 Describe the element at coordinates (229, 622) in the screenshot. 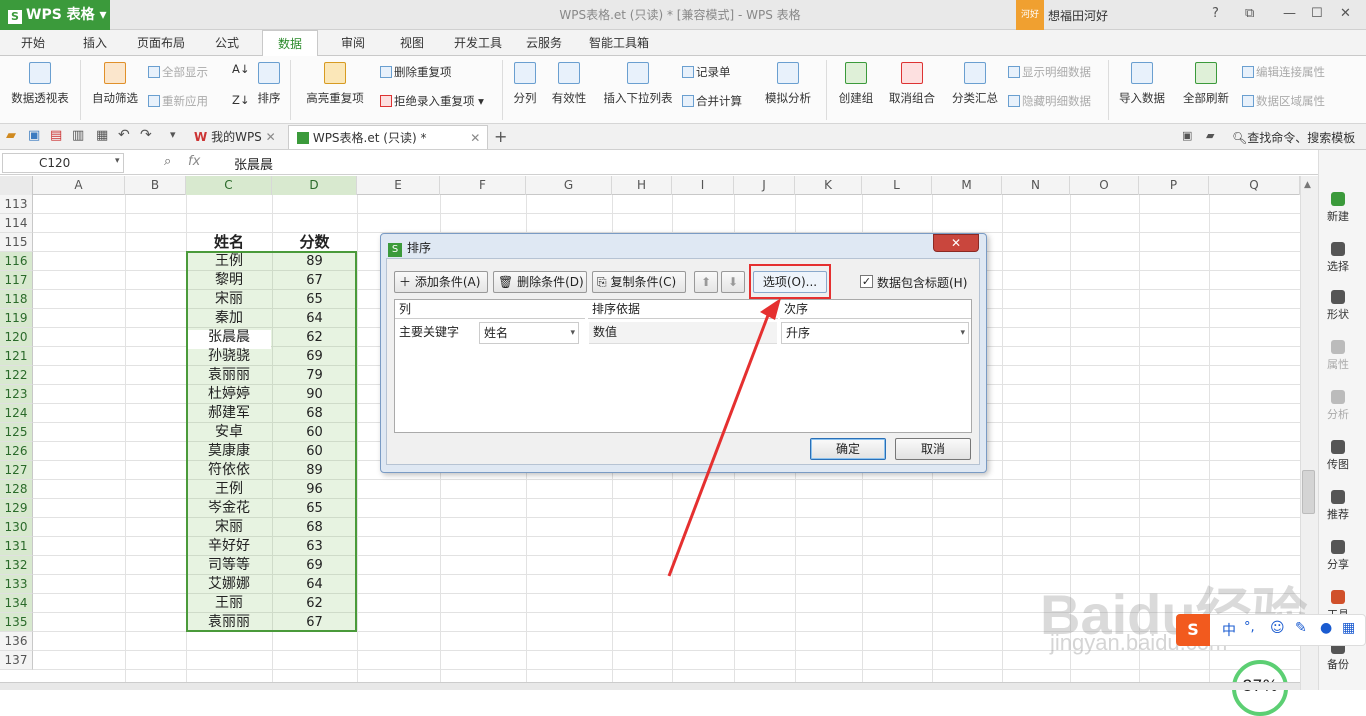

I see `name-cell: 袁丽丽` at that location.